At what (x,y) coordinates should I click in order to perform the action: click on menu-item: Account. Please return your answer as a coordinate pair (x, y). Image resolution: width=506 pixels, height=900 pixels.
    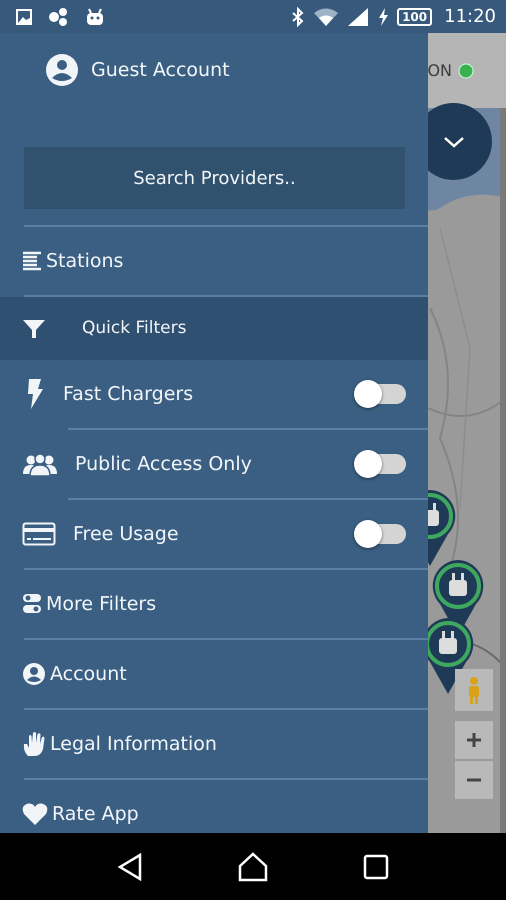
    Looking at the image, I should click on (88, 674).